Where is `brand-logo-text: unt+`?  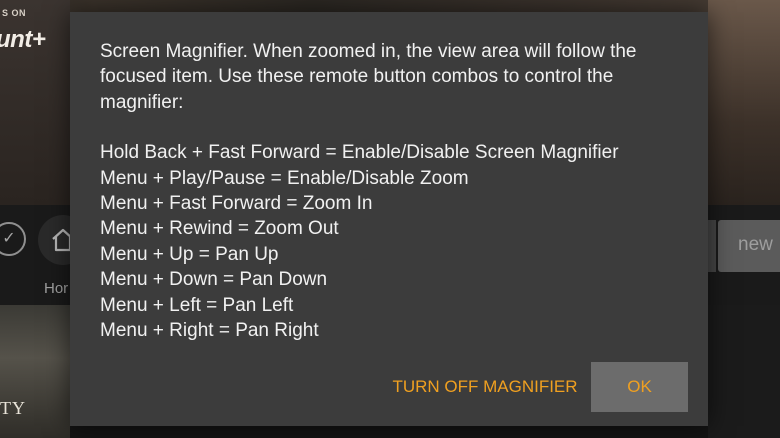
brand-logo-text: unt+ is located at coordinates (23, 39).